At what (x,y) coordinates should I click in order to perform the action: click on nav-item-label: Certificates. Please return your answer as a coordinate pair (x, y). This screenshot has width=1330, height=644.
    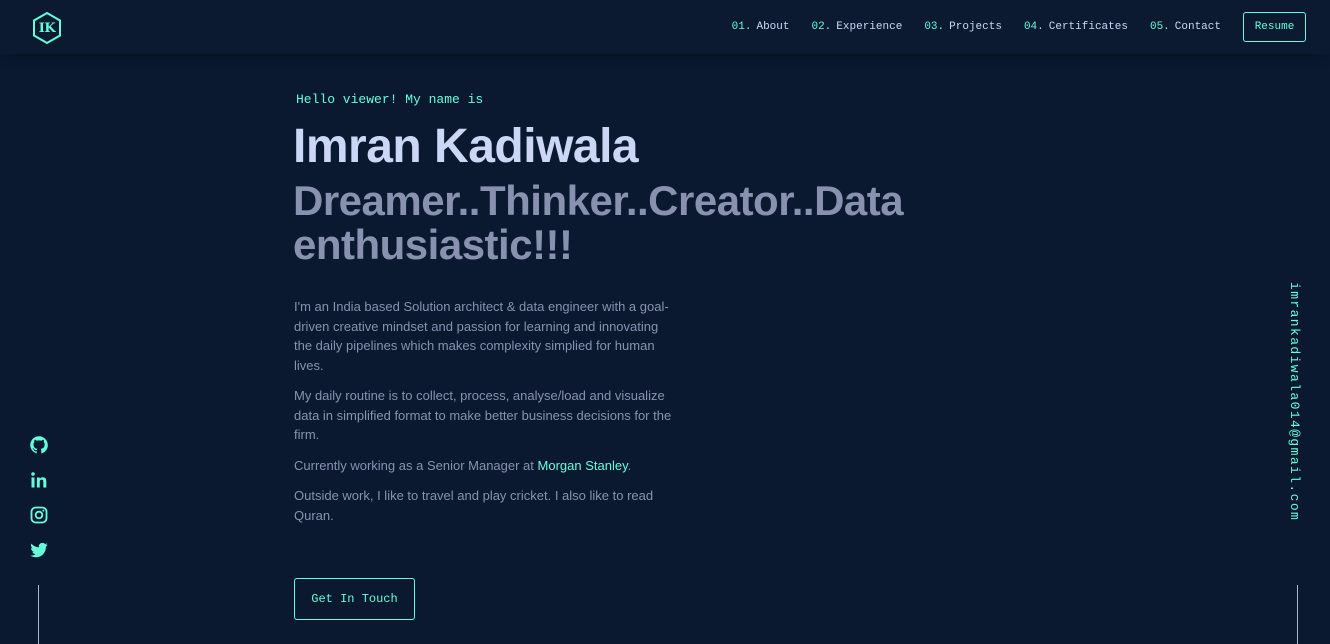
    Looking at the image, I should click on (1088, 27).